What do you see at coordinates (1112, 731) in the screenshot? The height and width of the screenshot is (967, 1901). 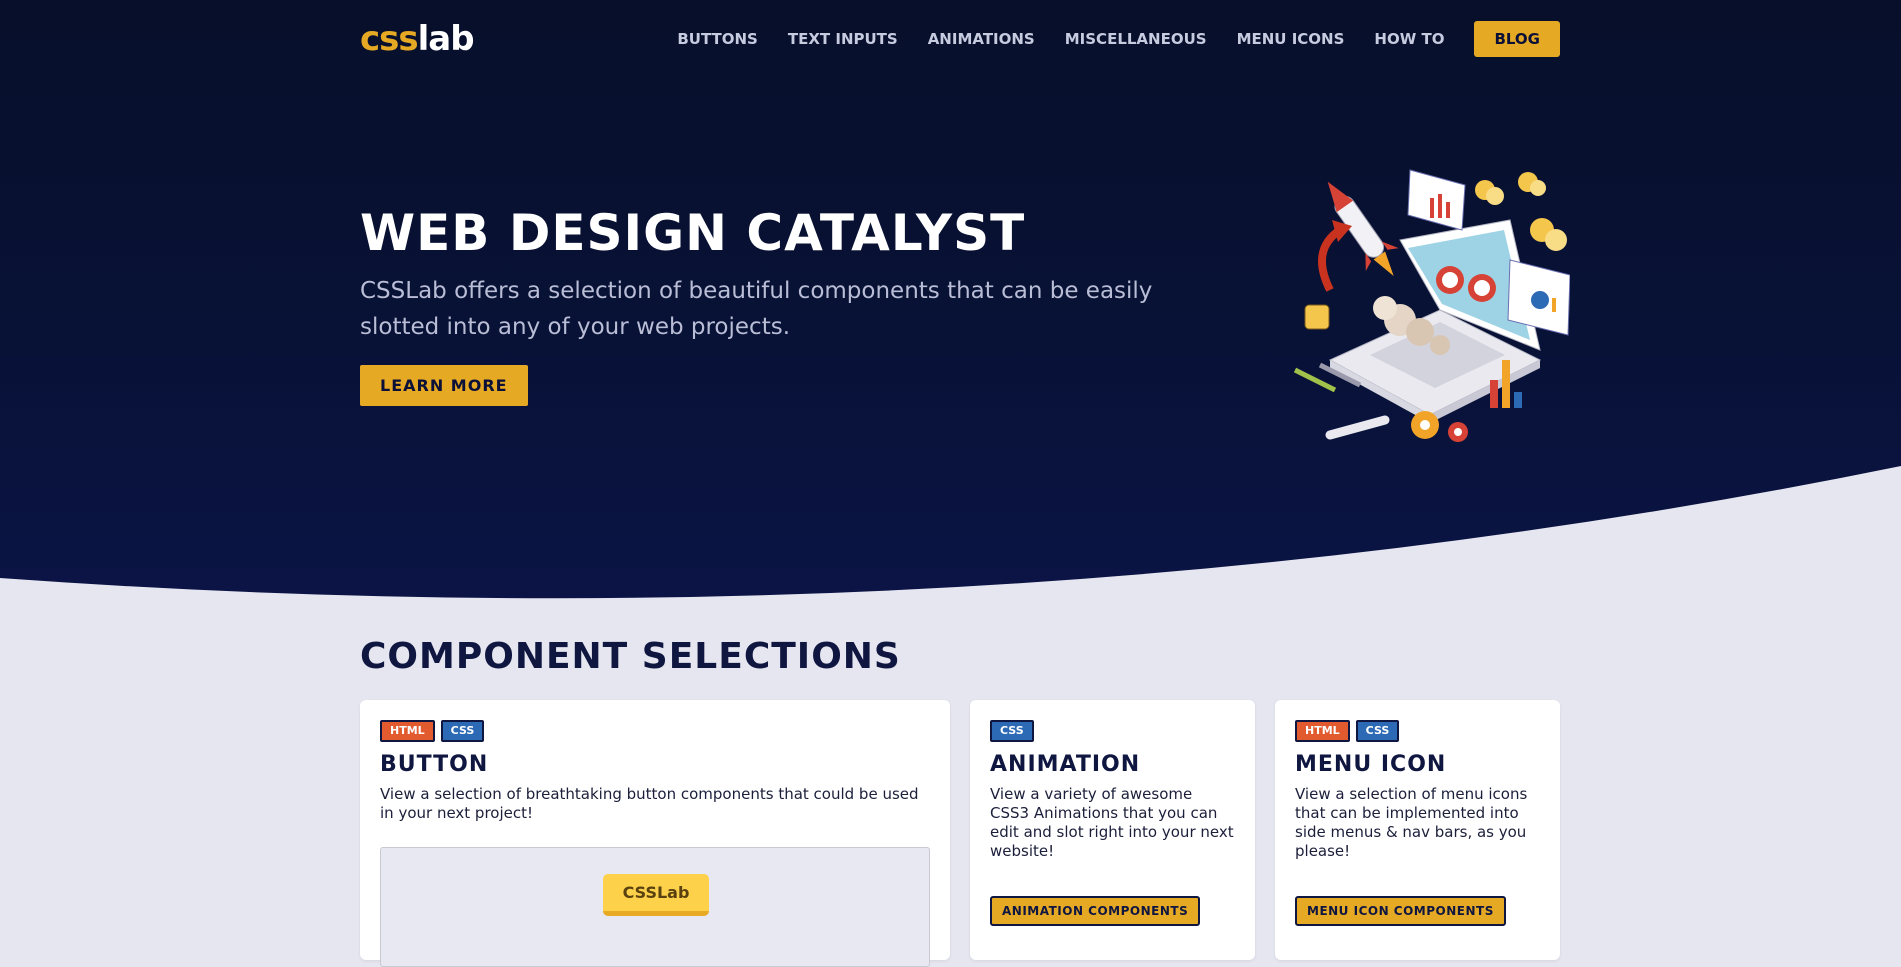 I see `card-tags: CSS` at bounding box center [1112, 731].